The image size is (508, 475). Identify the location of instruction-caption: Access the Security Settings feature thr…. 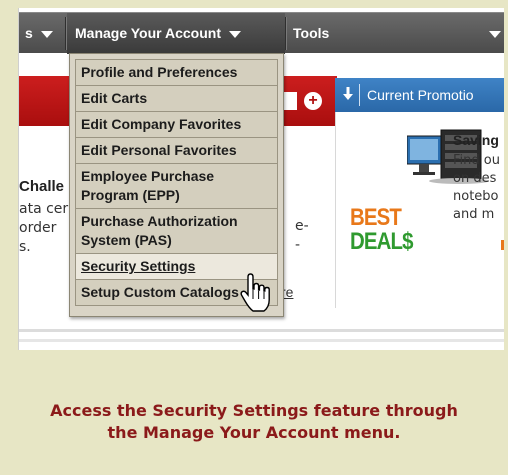
(254, 422).